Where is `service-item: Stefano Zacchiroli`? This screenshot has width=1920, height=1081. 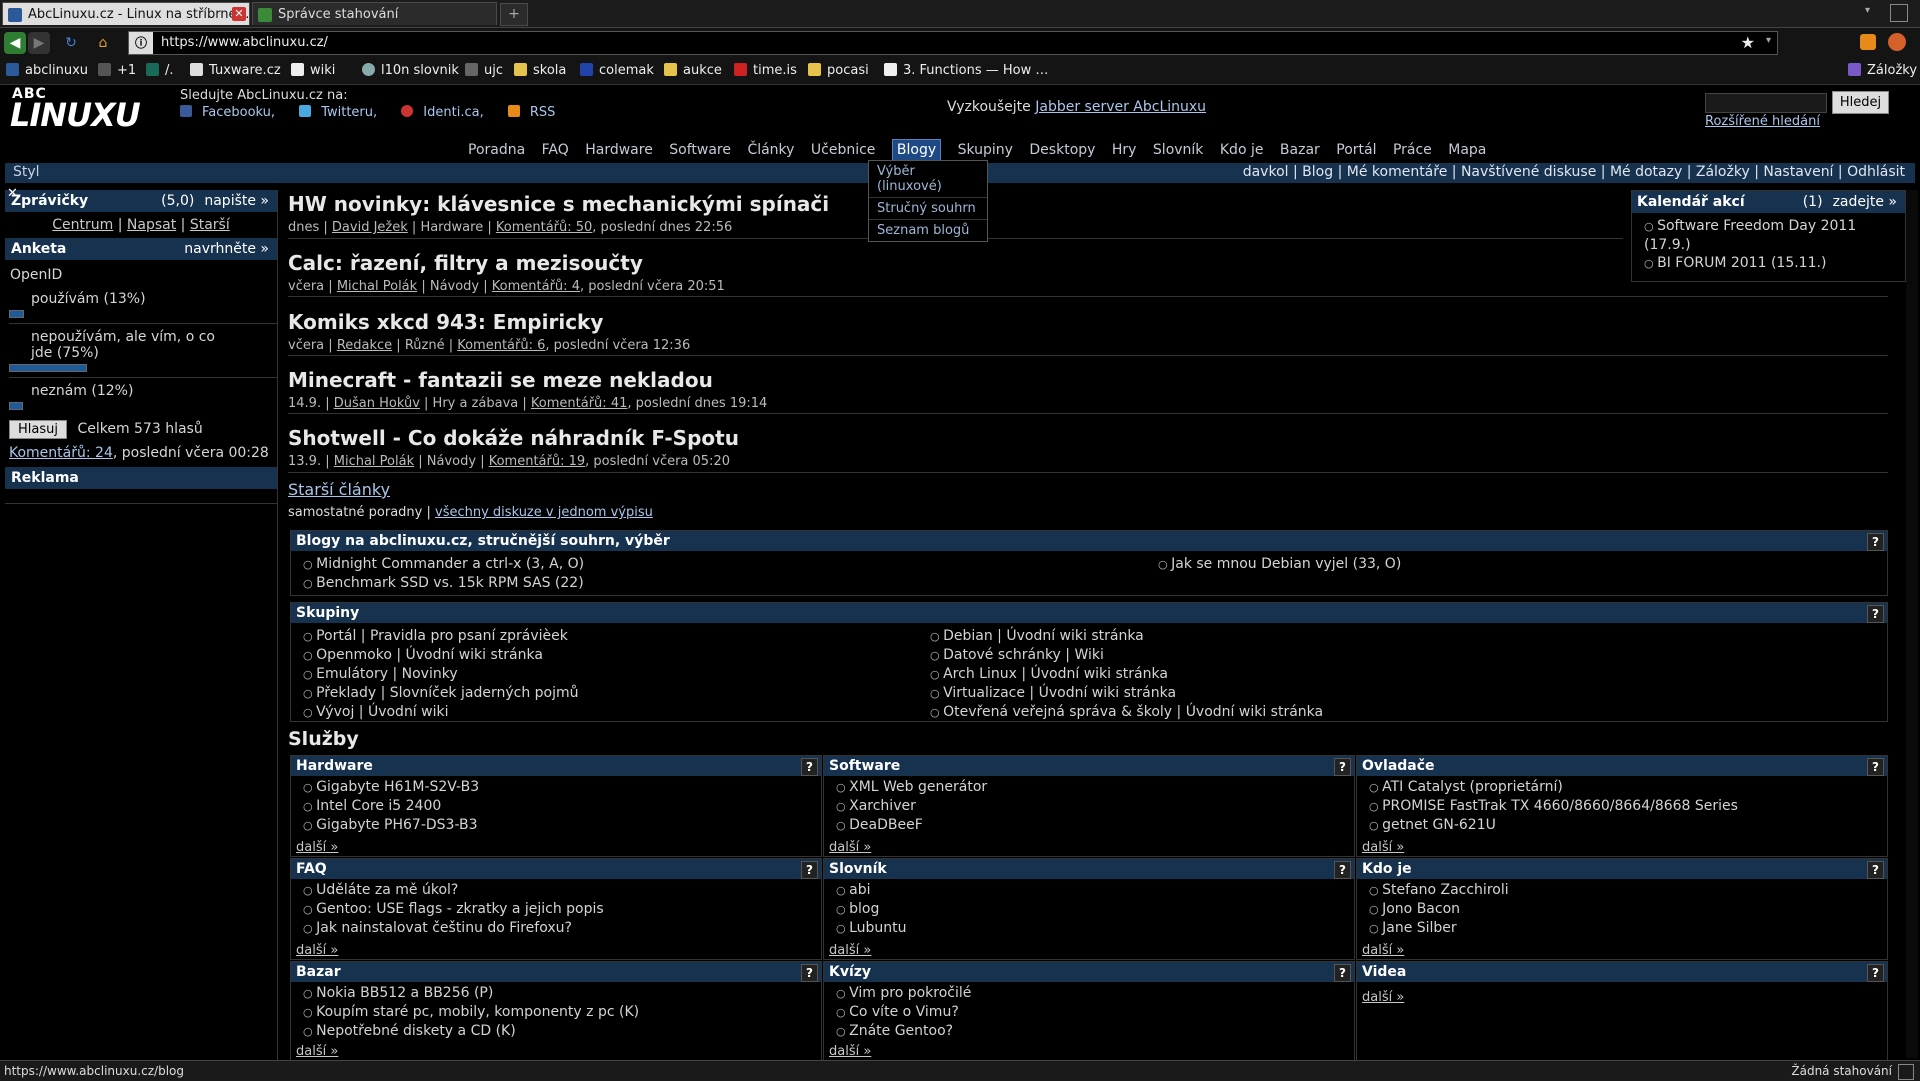
service-item: Stefano Zacchiroli is located at coordinates (1628, 890).